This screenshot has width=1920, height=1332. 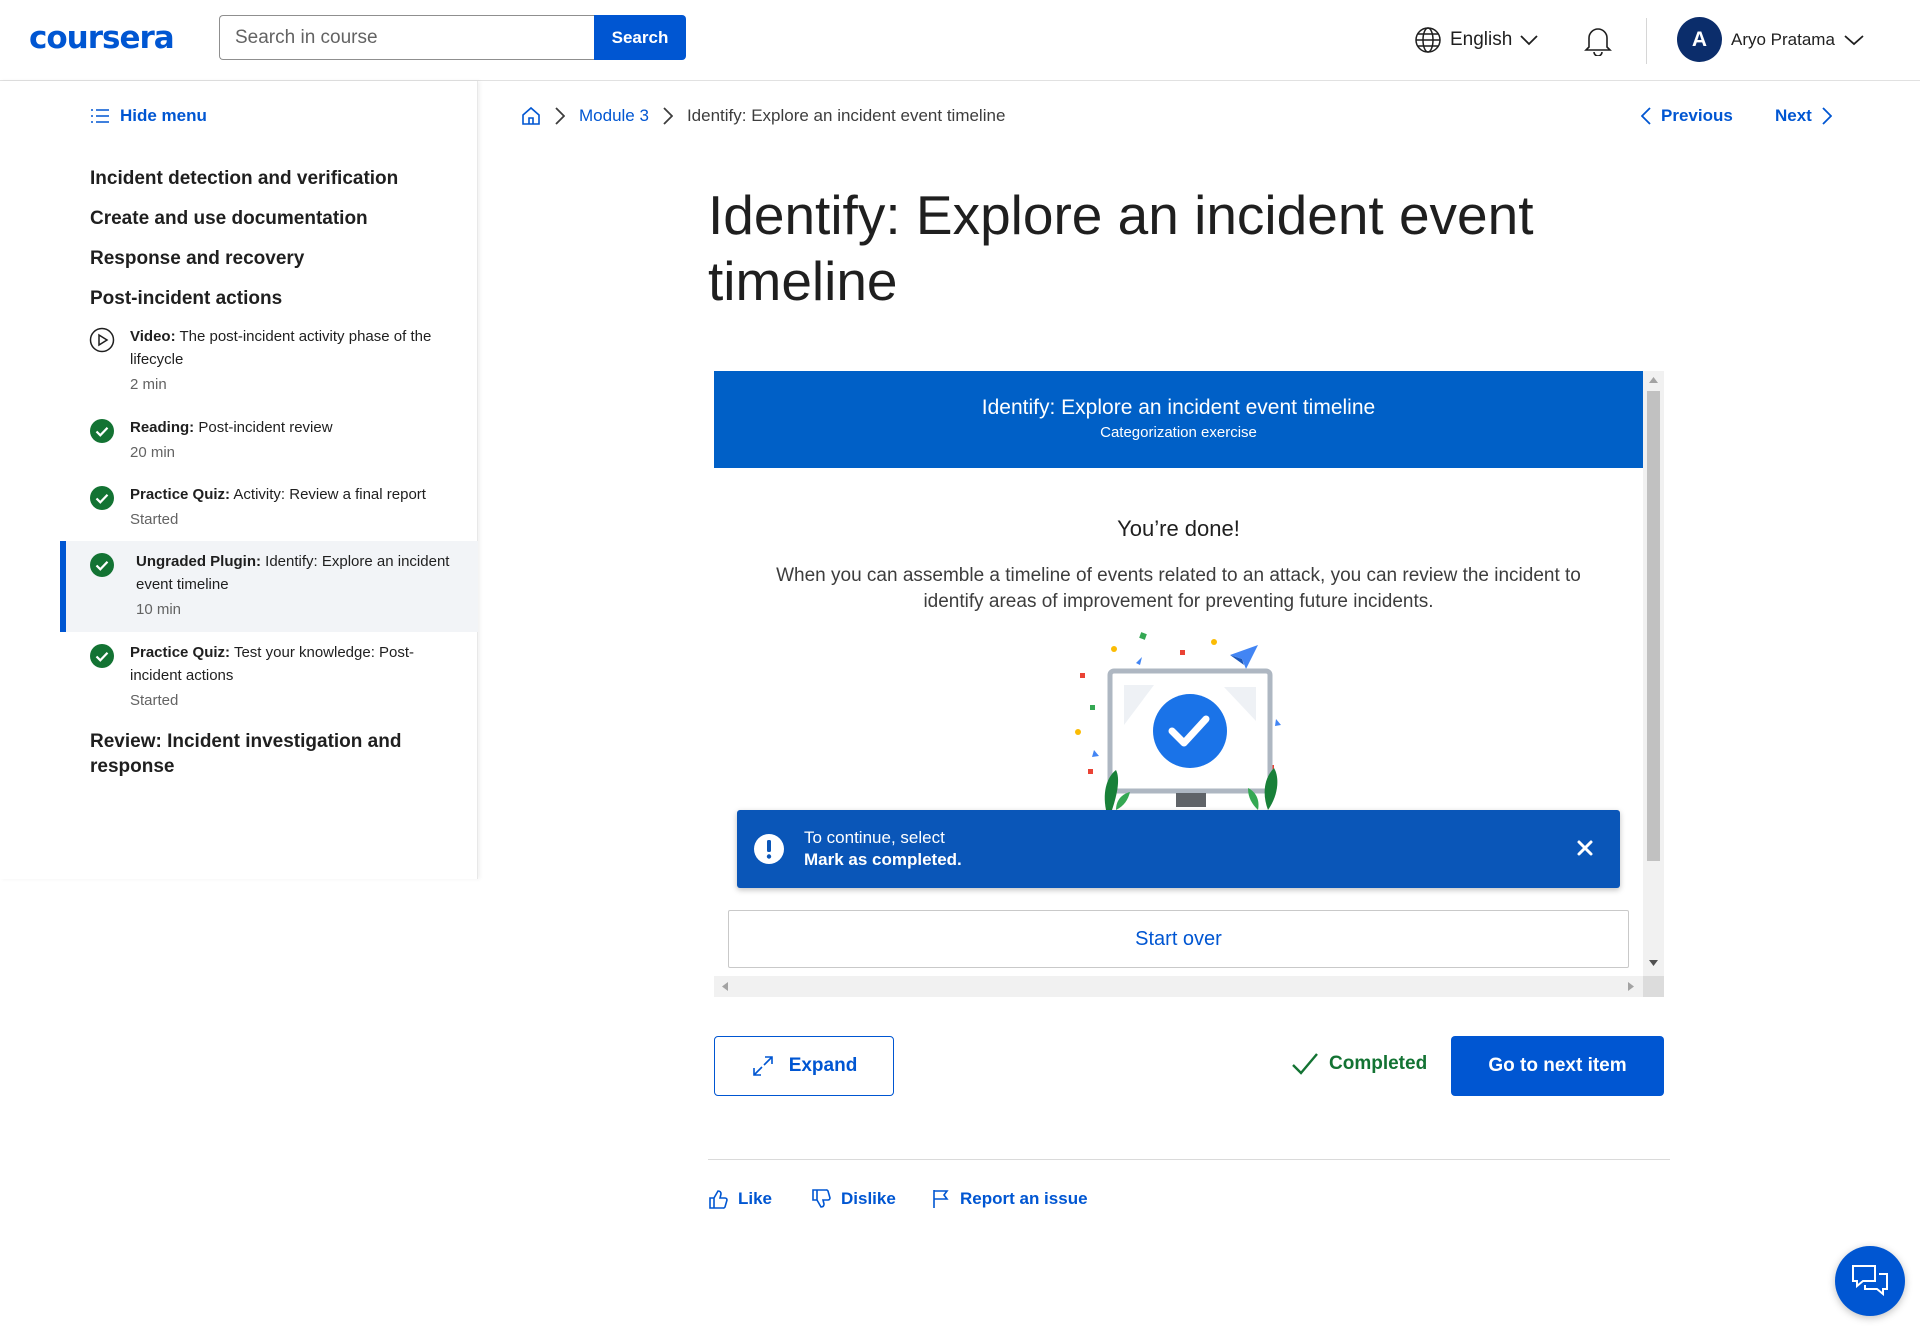 I want to click on hide-menu-button: Hide menu, so click(x=148, y=116).